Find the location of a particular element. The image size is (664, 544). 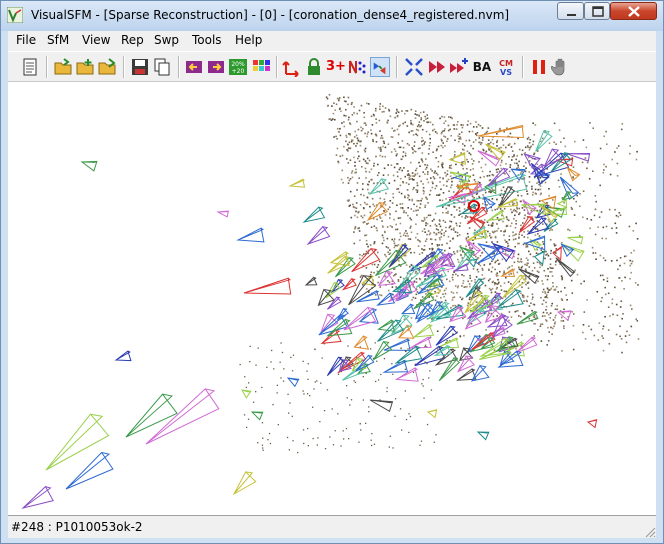

svg-text: CM is located at coordinates (506, 63).